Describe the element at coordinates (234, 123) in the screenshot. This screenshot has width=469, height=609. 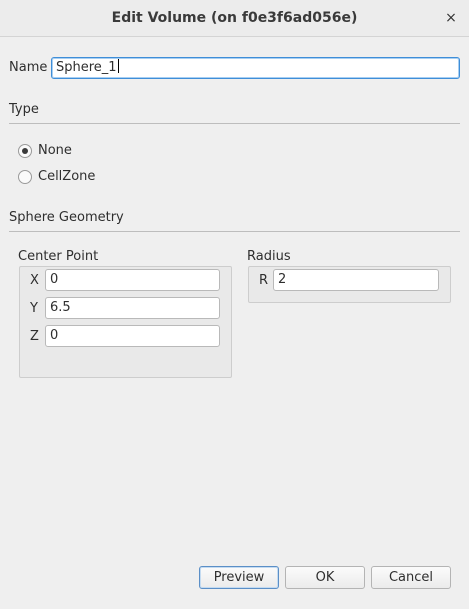
I see `type-separator` at that location.